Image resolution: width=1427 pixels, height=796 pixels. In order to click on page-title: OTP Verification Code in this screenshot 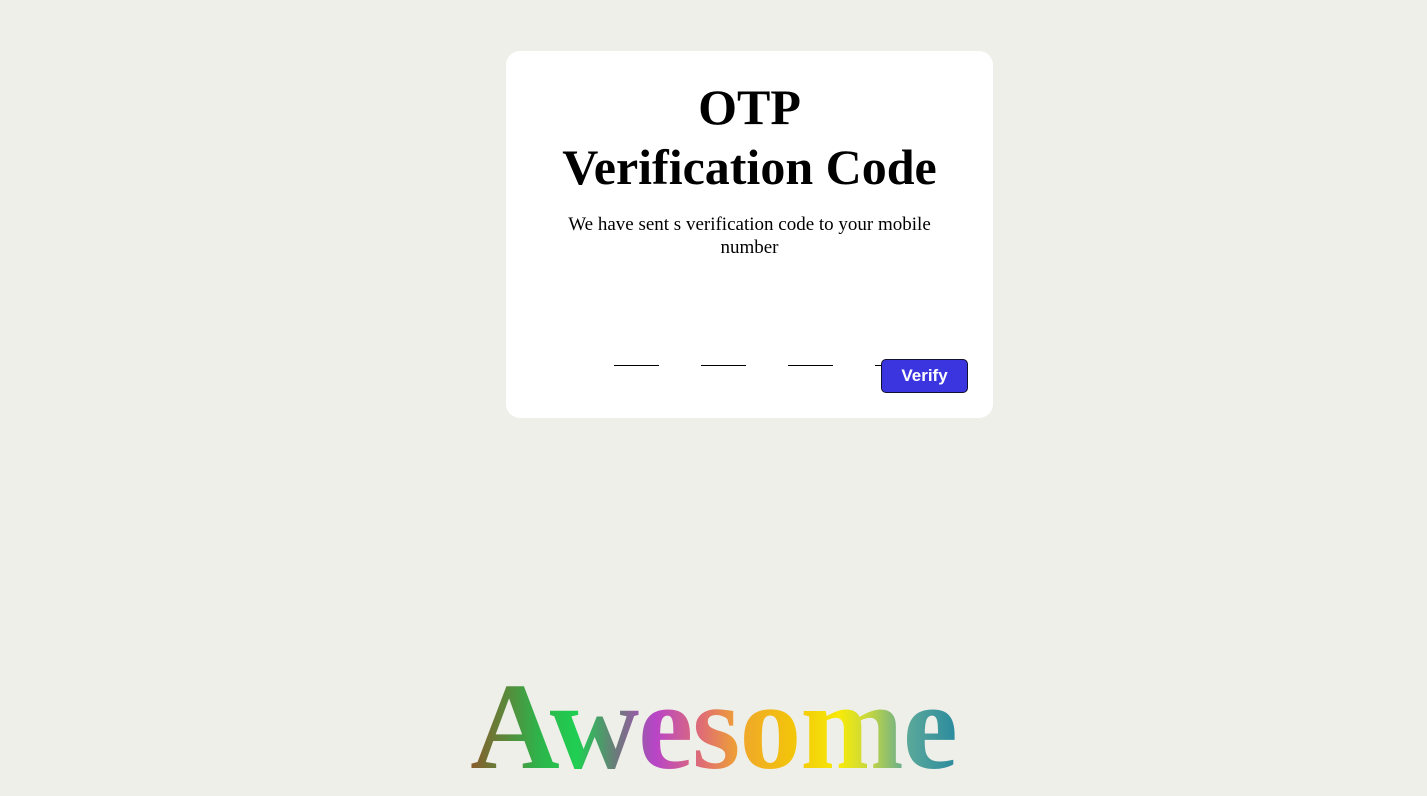, I will do `click(749, 137)`.